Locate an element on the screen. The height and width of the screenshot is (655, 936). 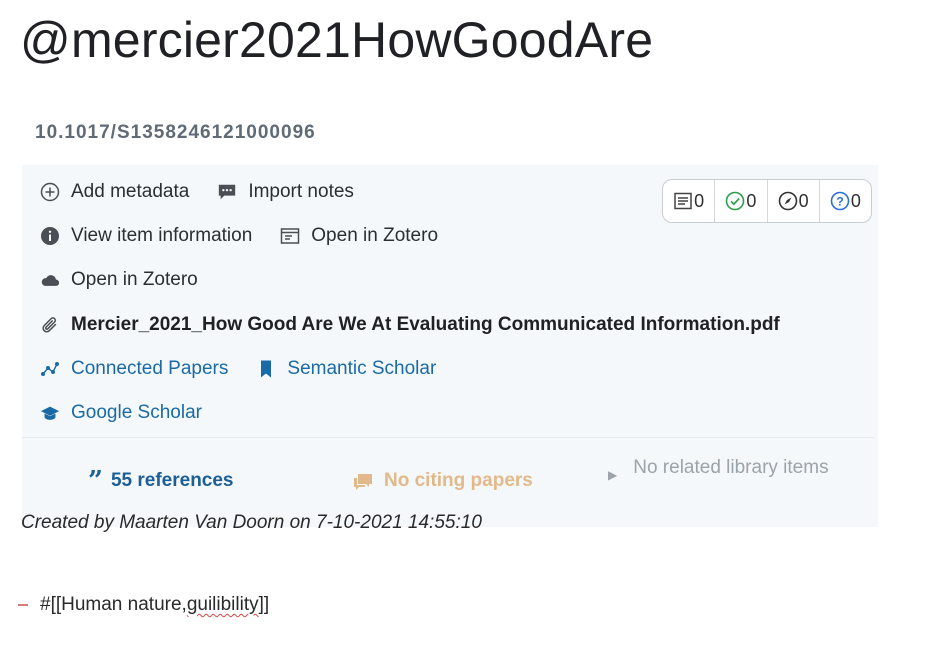
check-circle-icon is located at coordinates (735, 201).